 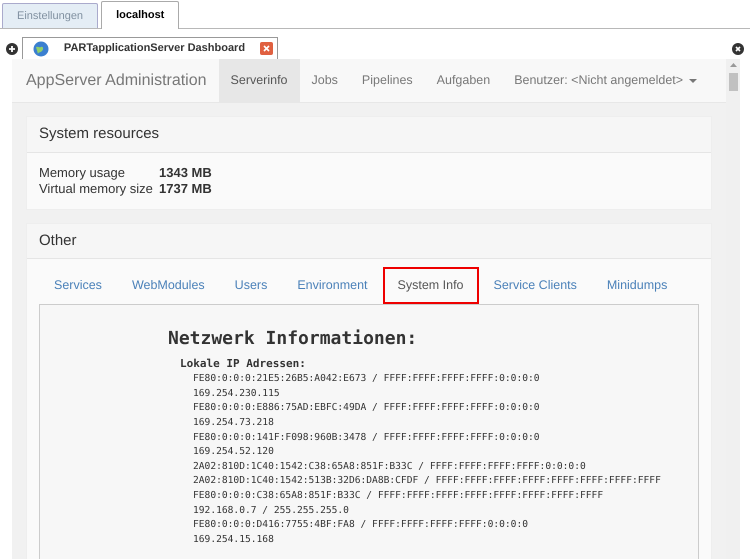 What do you see at coordinates (637, 285) in the screenshot?
I see `tab: Minidumps` at bounding box center [637, 285].